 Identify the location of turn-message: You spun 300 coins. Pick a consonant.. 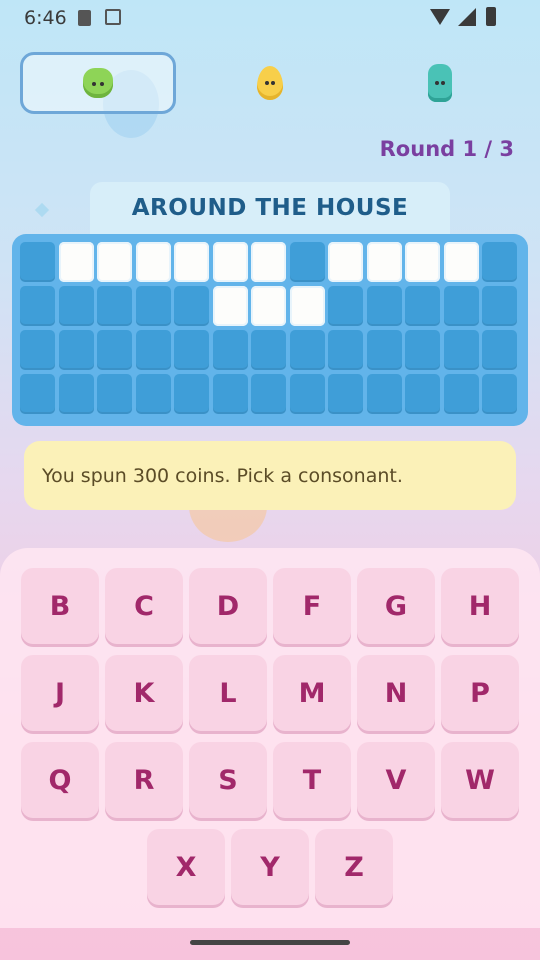
(270, 475).